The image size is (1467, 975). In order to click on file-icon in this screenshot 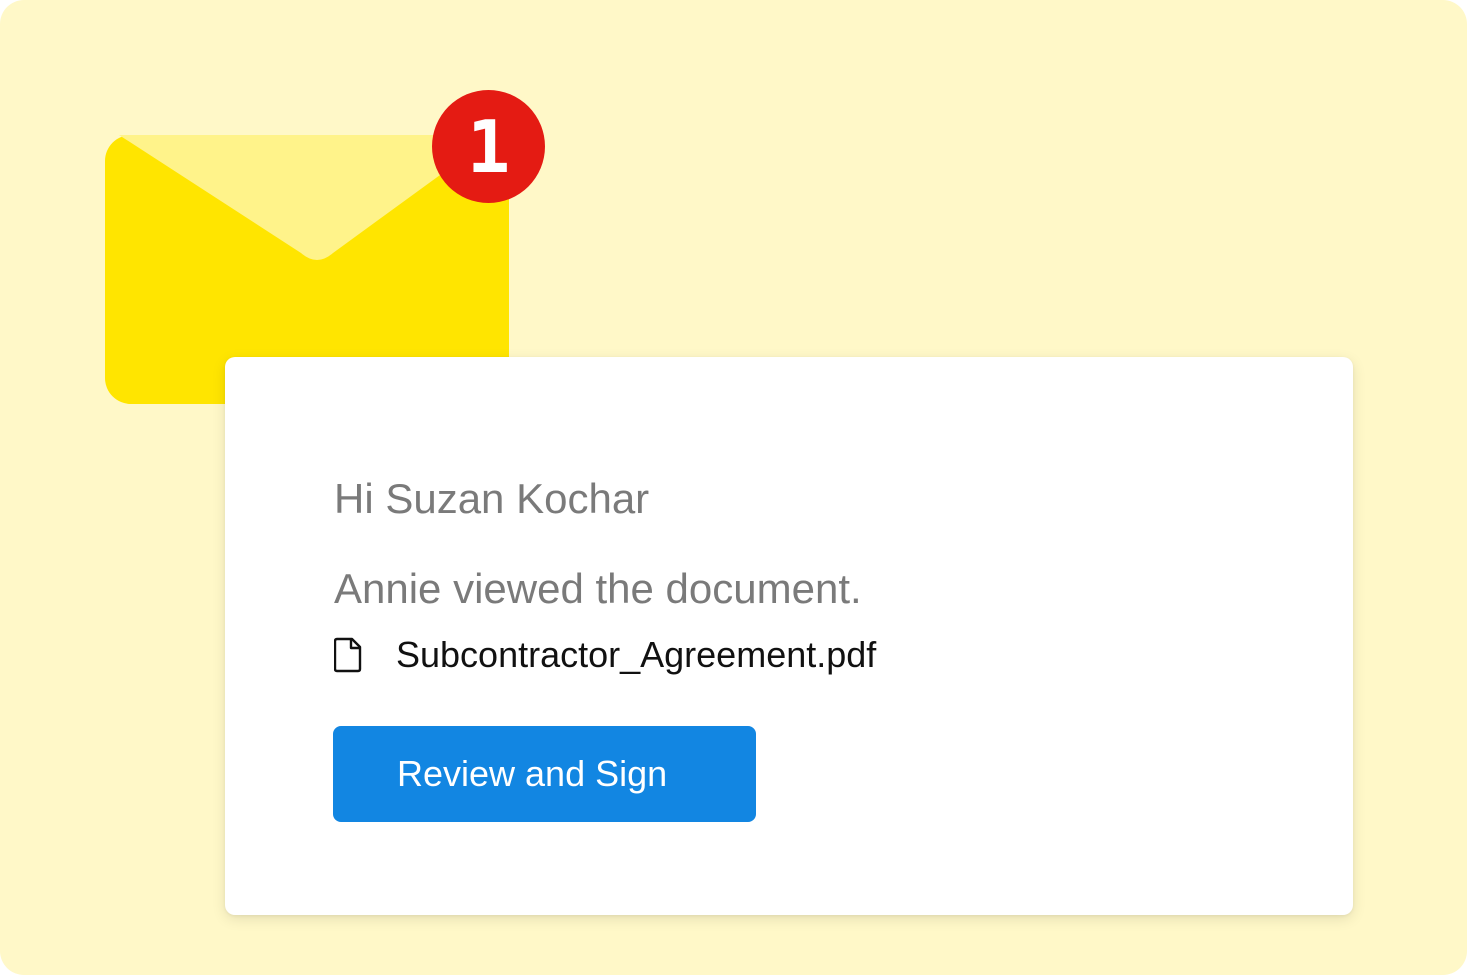, I will do `click(354, 655)`.